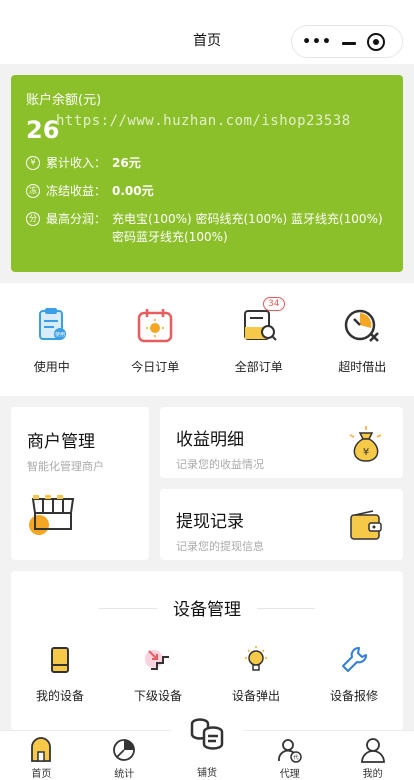 The height and width of the screenshot is (780, 414). Describe the element at coordinates (126, 163) in the screenshot. I see `total-income-value: 26元` at that location.